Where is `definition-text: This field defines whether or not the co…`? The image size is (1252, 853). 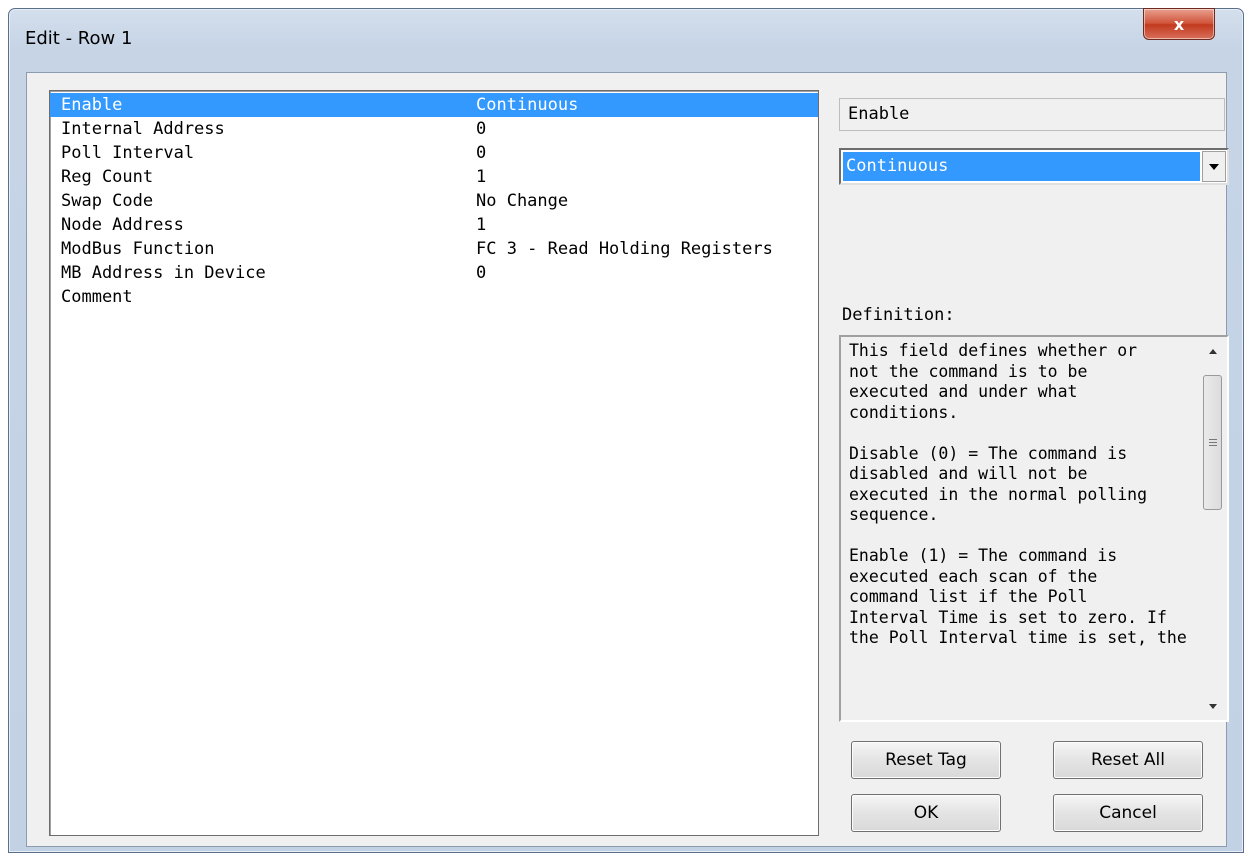 definition-text: This field defines whether or not the co… is located at coordinates (1018, 494).